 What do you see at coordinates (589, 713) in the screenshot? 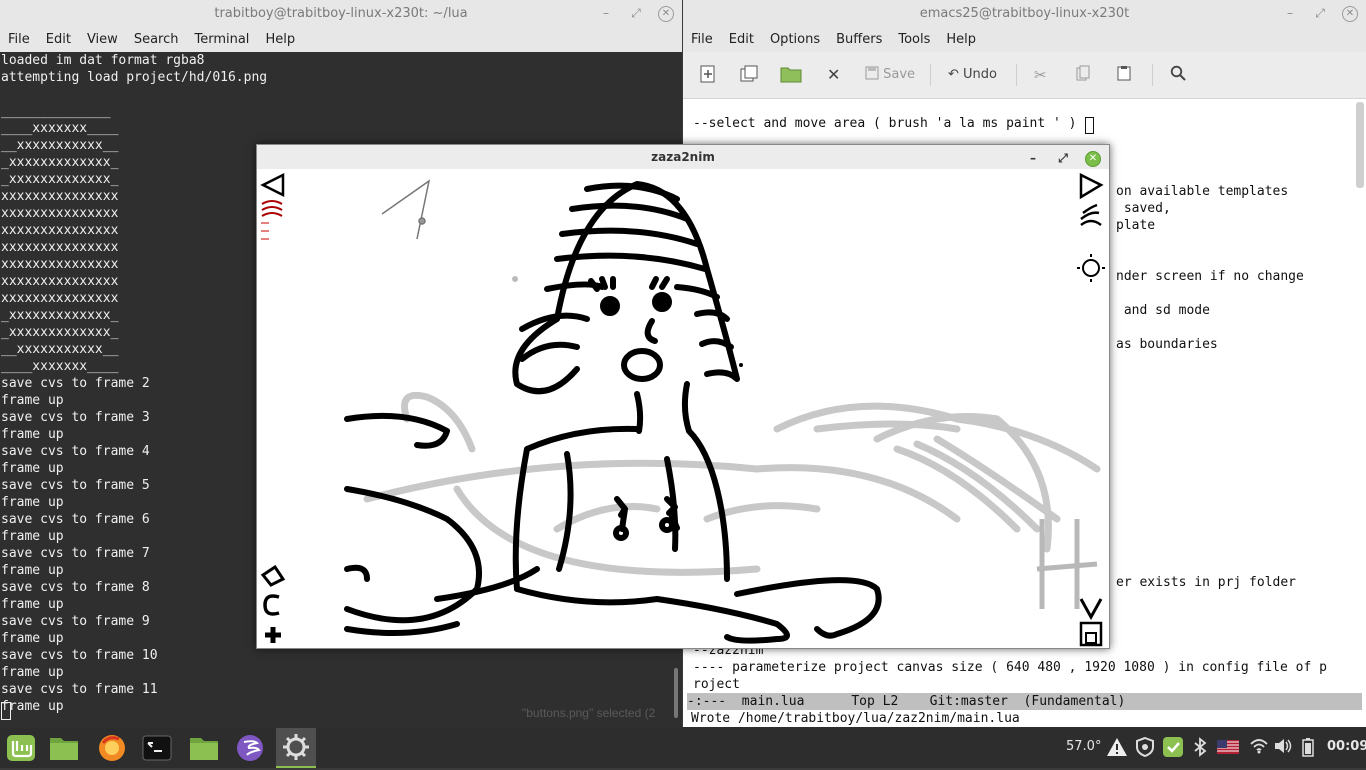
I see `ghost-status: "buttons.png" selected (2` at bounding box center [589, 713].